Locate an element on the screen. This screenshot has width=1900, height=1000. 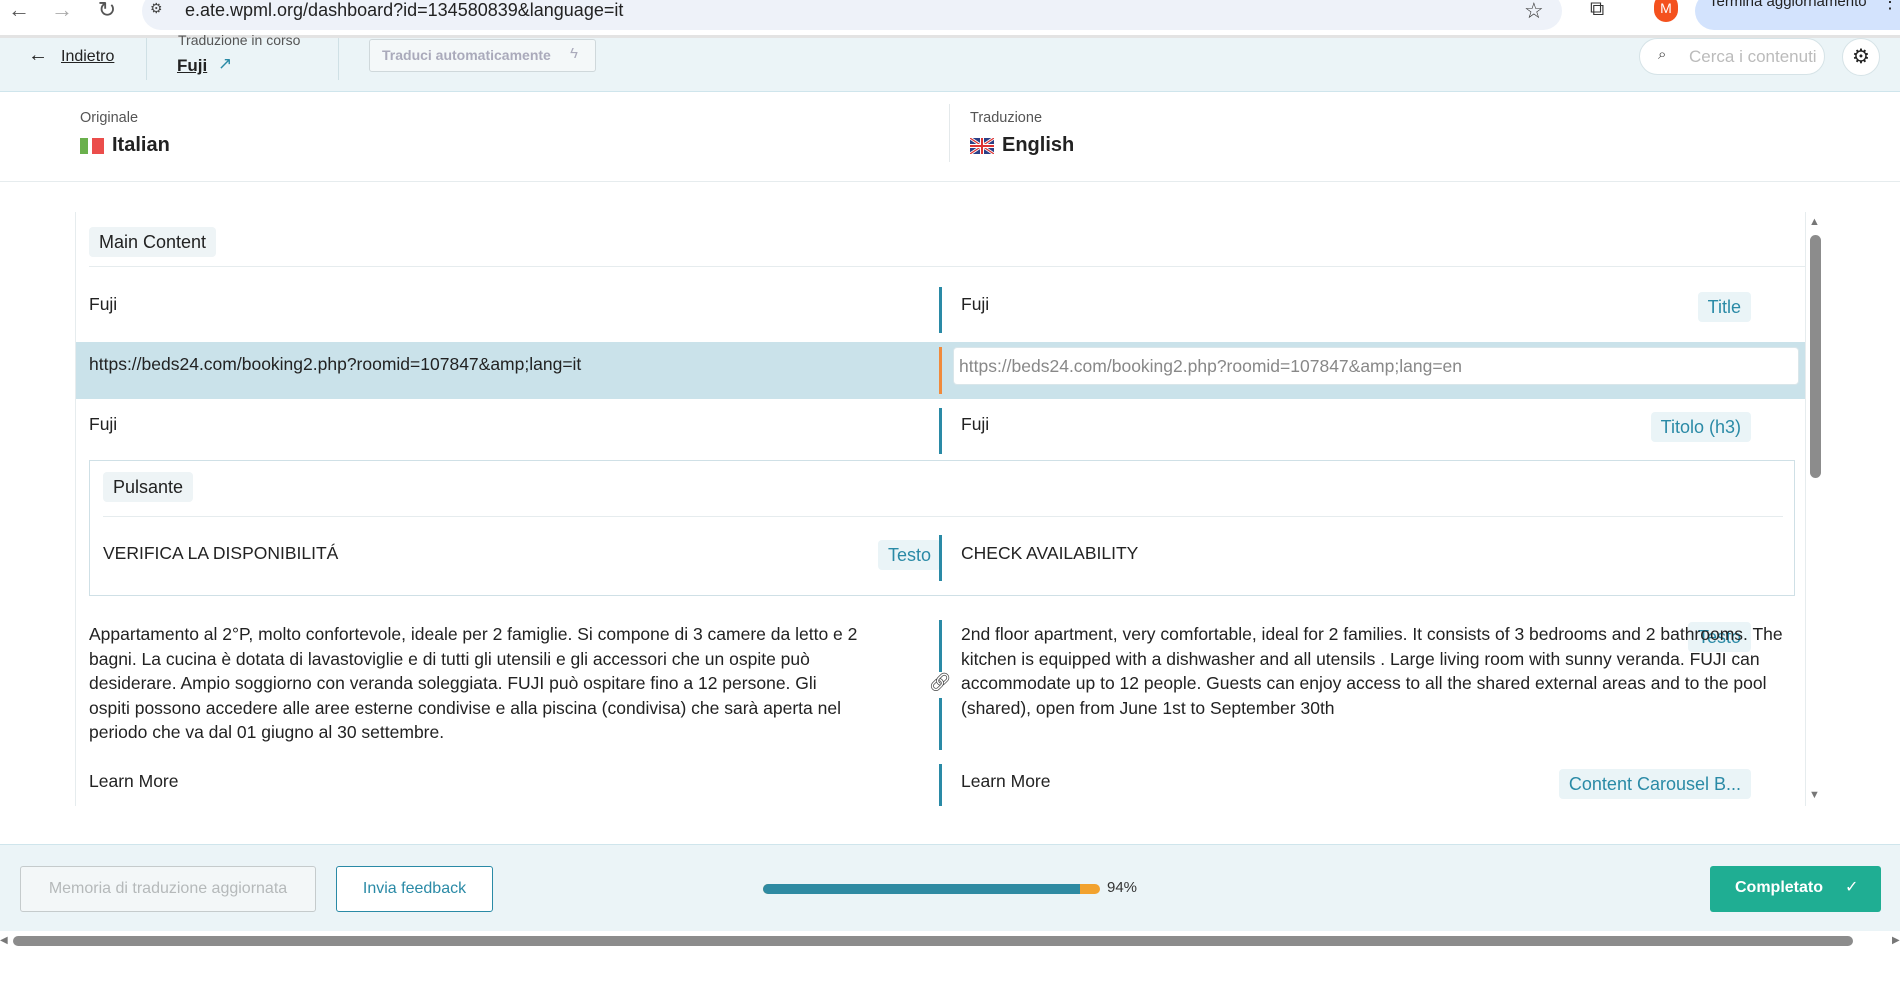
profile-avatar: M is located at coordinates (1666, 11).